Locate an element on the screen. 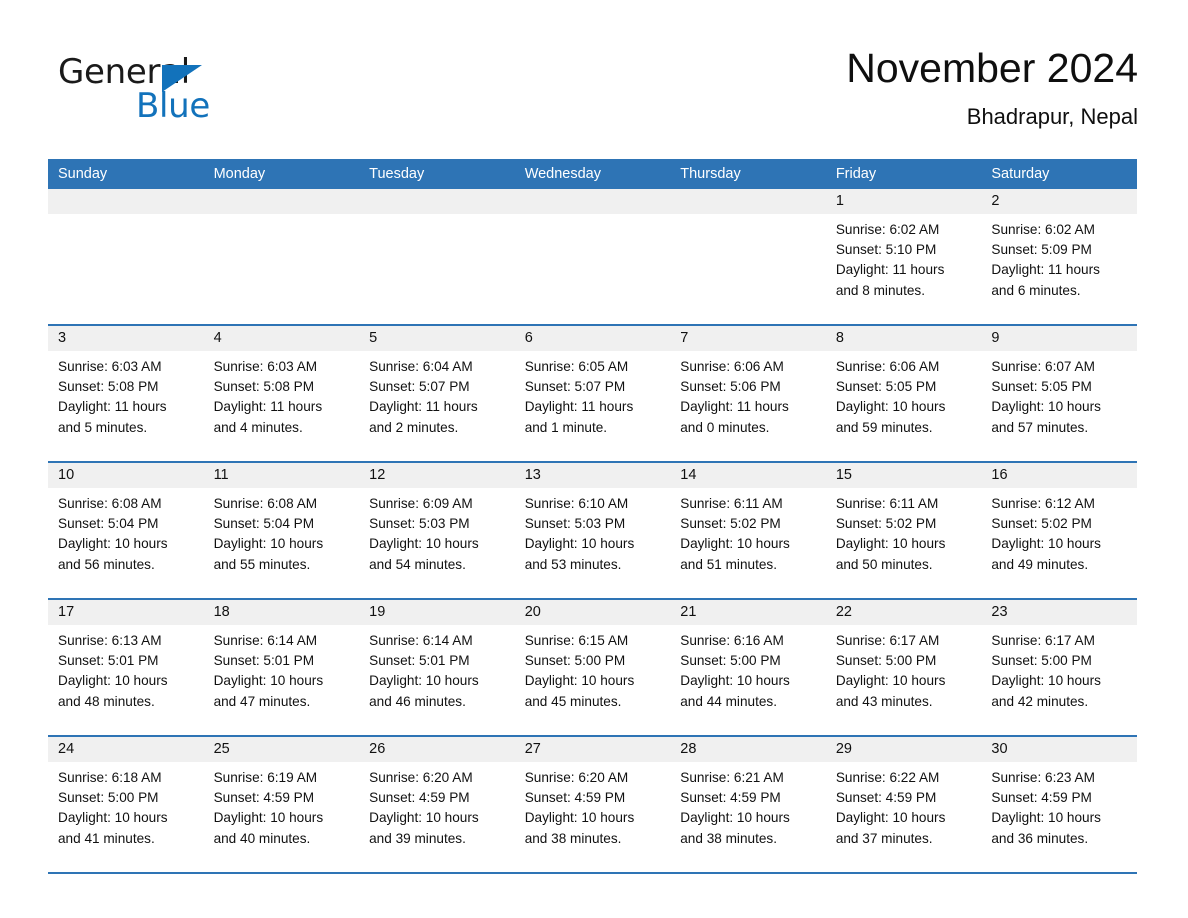 This screenshot has width=1188, height=918. sunset-text: Sunset: 5:10 PM is located at coordinates (886, 250).